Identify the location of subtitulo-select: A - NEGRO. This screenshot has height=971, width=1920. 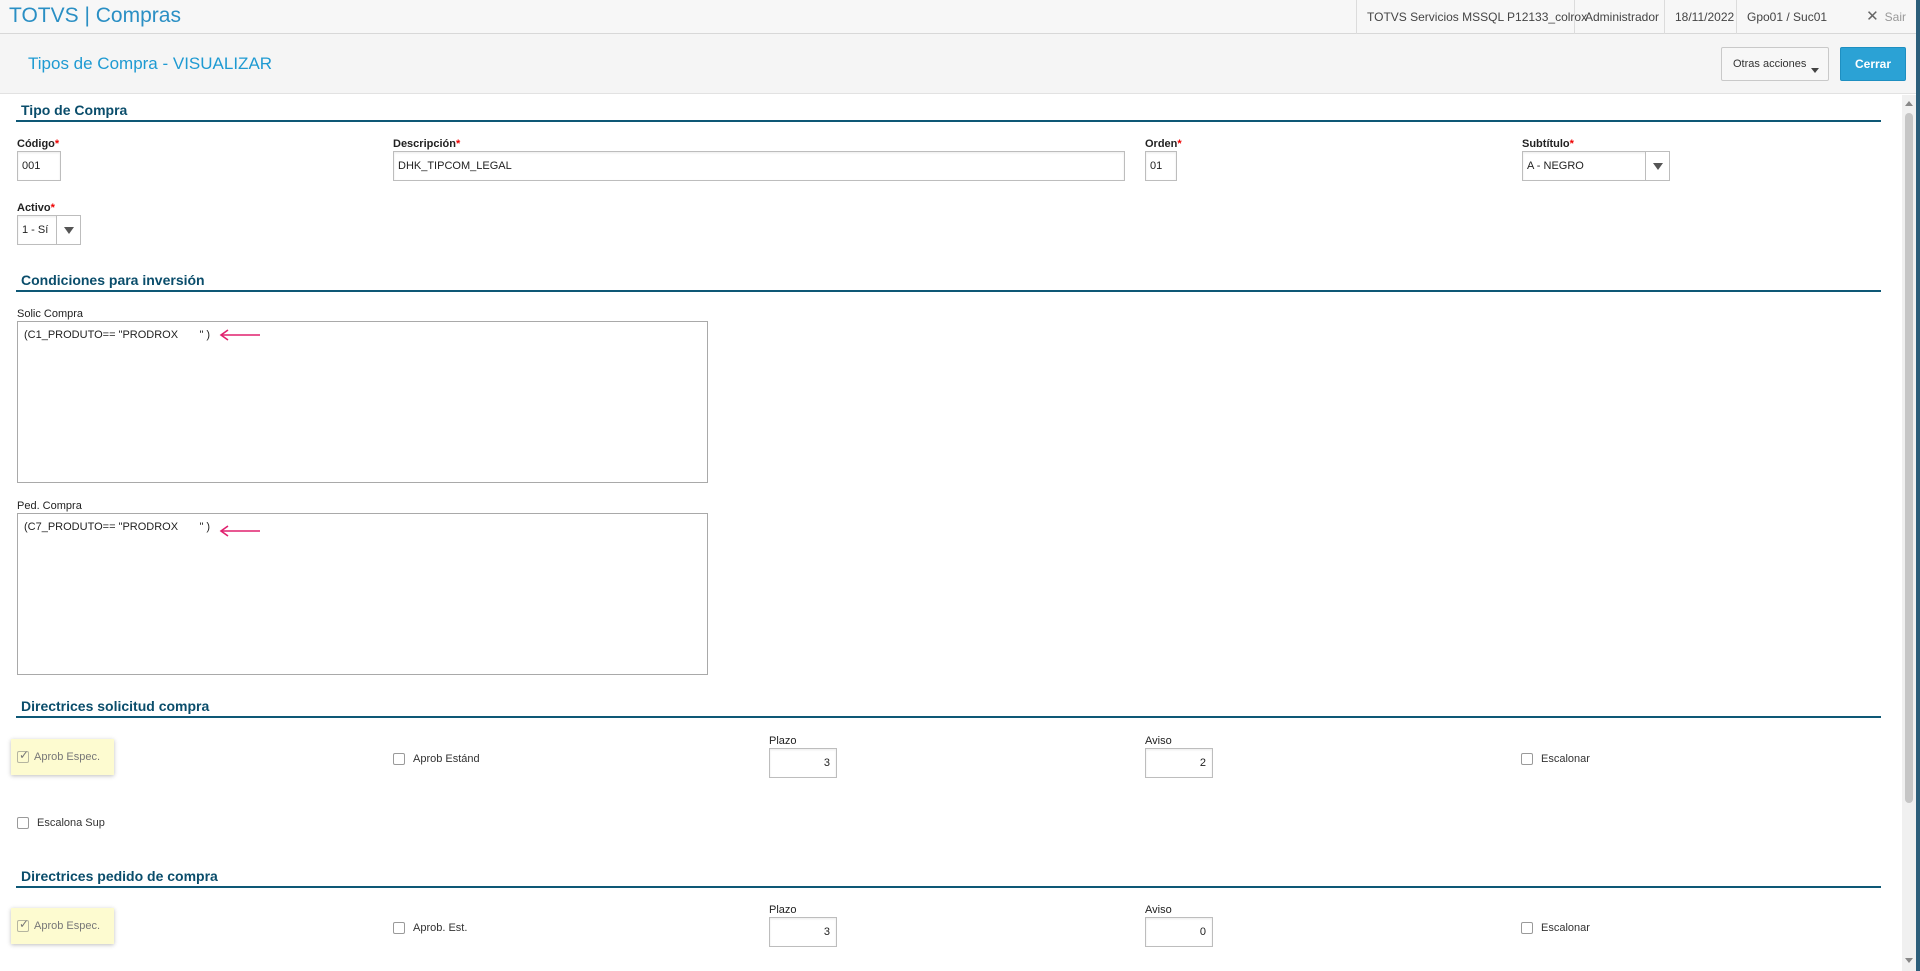
(1596, 166).